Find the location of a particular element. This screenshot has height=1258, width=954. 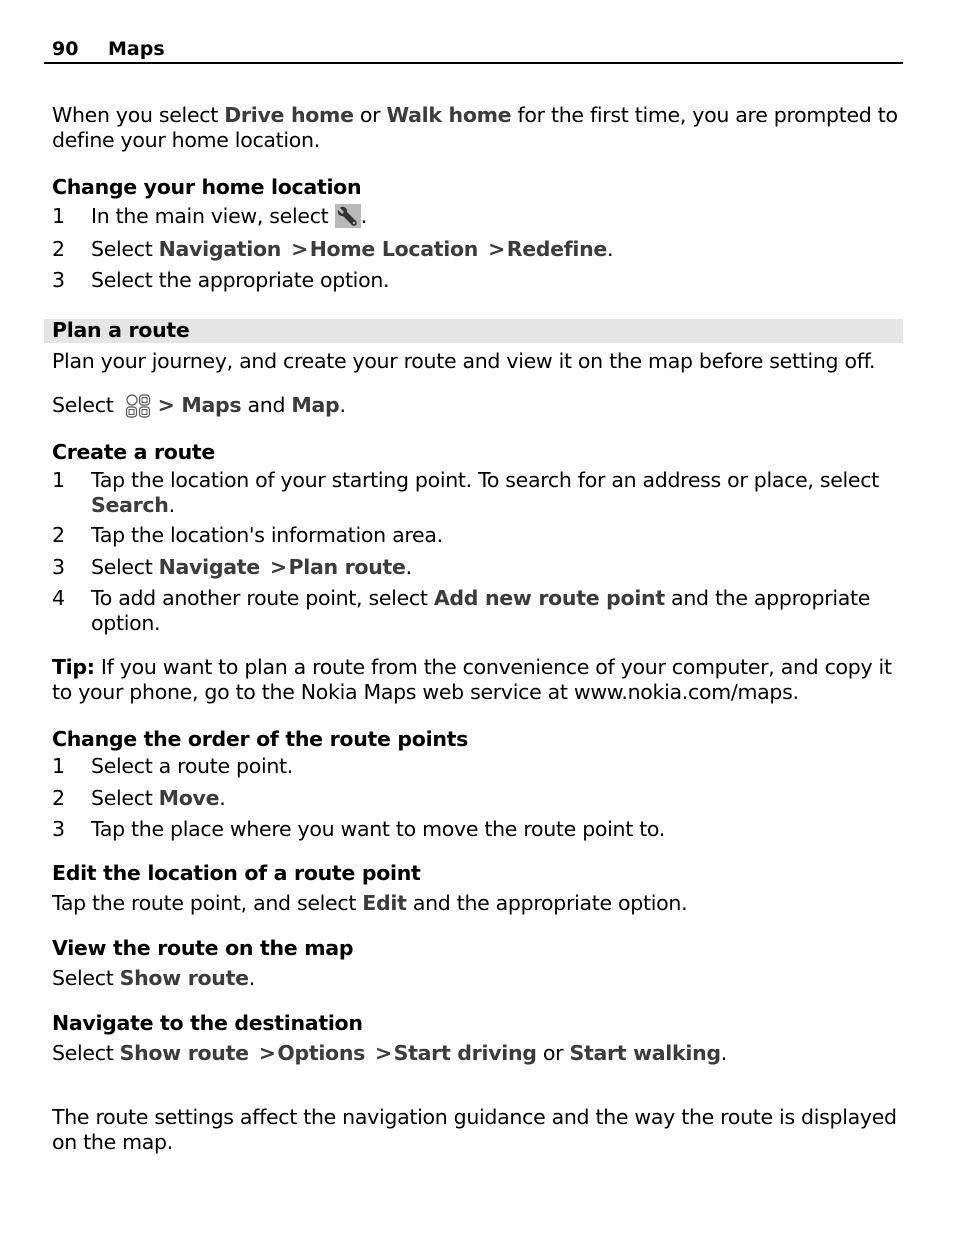

section-header-plan-route: Plan a route is located at coordinates (473, 330).